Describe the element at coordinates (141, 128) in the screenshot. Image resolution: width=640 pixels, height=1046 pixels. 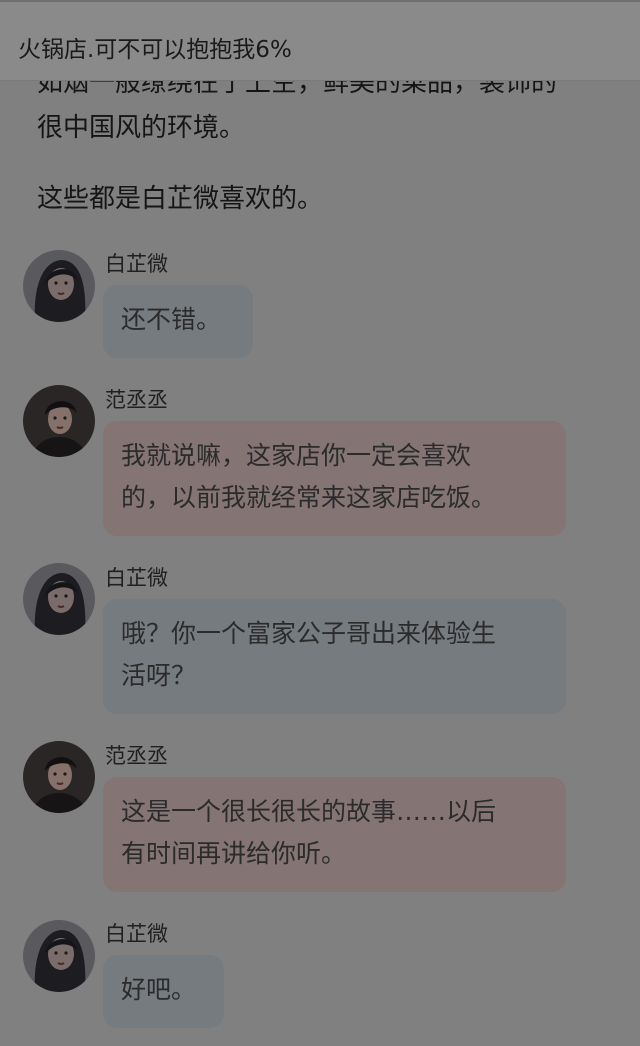
I see `narration-line: 很中国风的环境。` at that location.